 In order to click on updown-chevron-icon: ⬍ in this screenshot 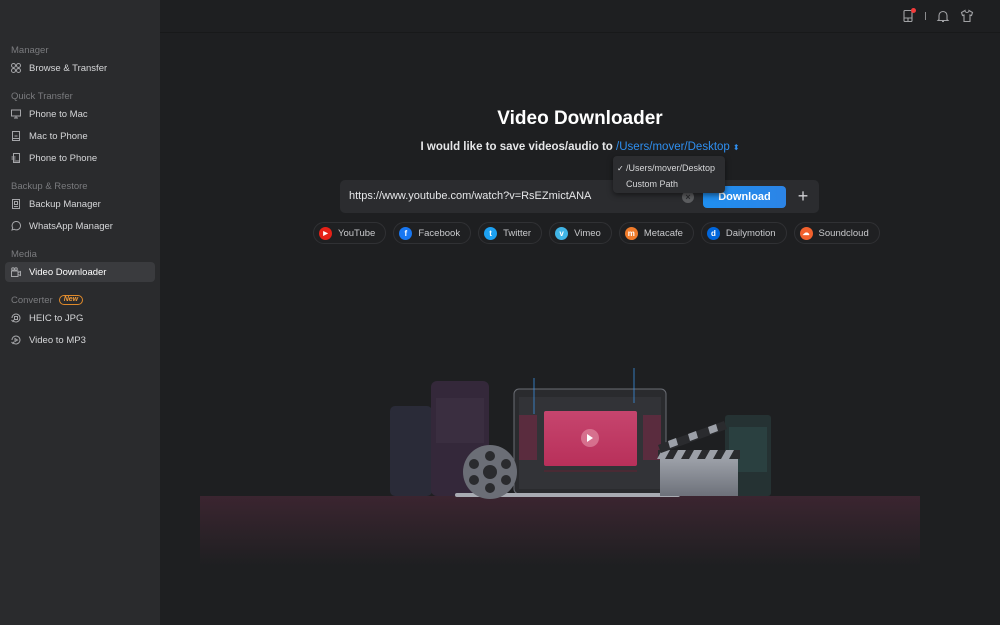, I will do `click(736, 147)`.